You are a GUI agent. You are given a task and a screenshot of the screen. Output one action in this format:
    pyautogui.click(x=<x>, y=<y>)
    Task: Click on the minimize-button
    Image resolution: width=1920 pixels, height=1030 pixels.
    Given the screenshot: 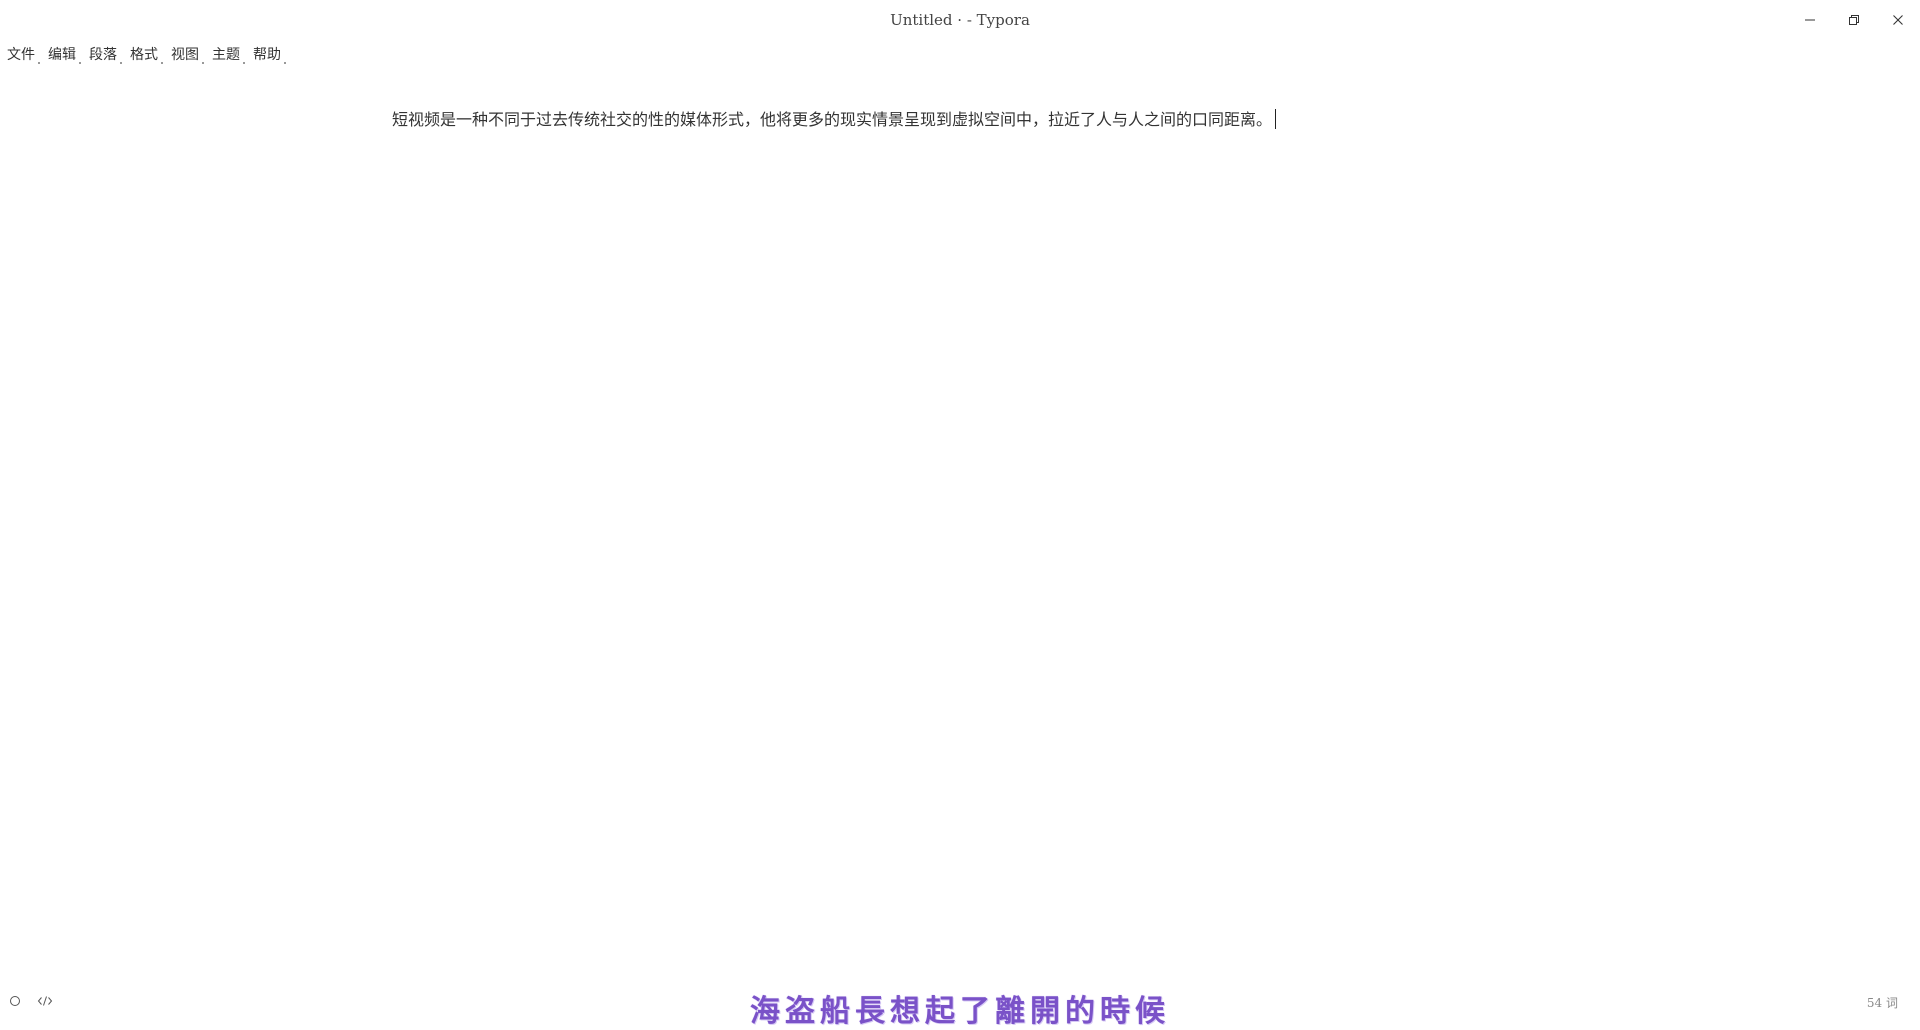 What is the action you would take?
    pyautogui.click(x=1810, y=20)
    